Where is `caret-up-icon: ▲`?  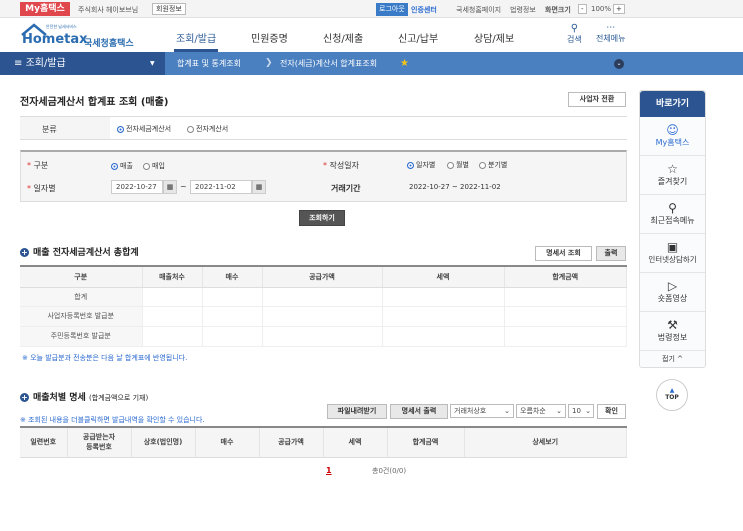
caret-up-icon: ▲ is located at coordinates (672, 390).